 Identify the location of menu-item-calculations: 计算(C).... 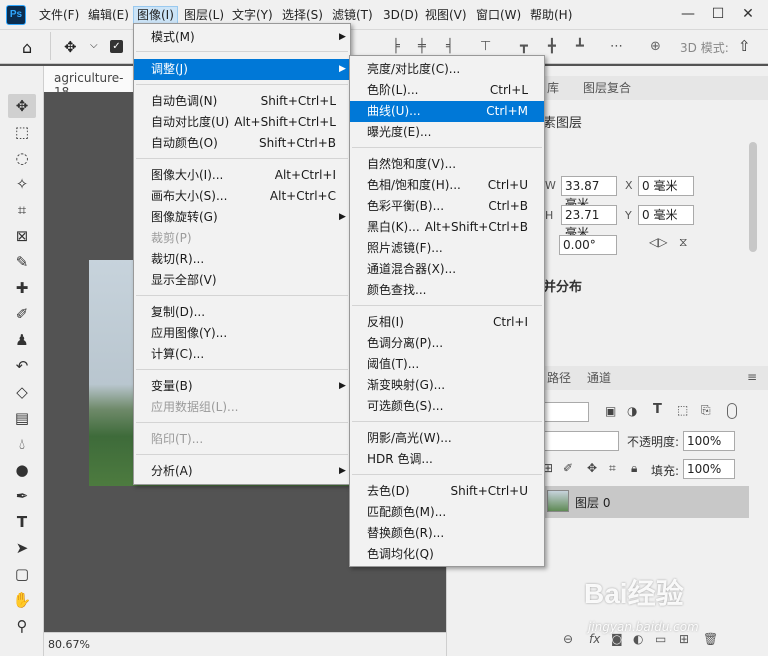
(242, 354).